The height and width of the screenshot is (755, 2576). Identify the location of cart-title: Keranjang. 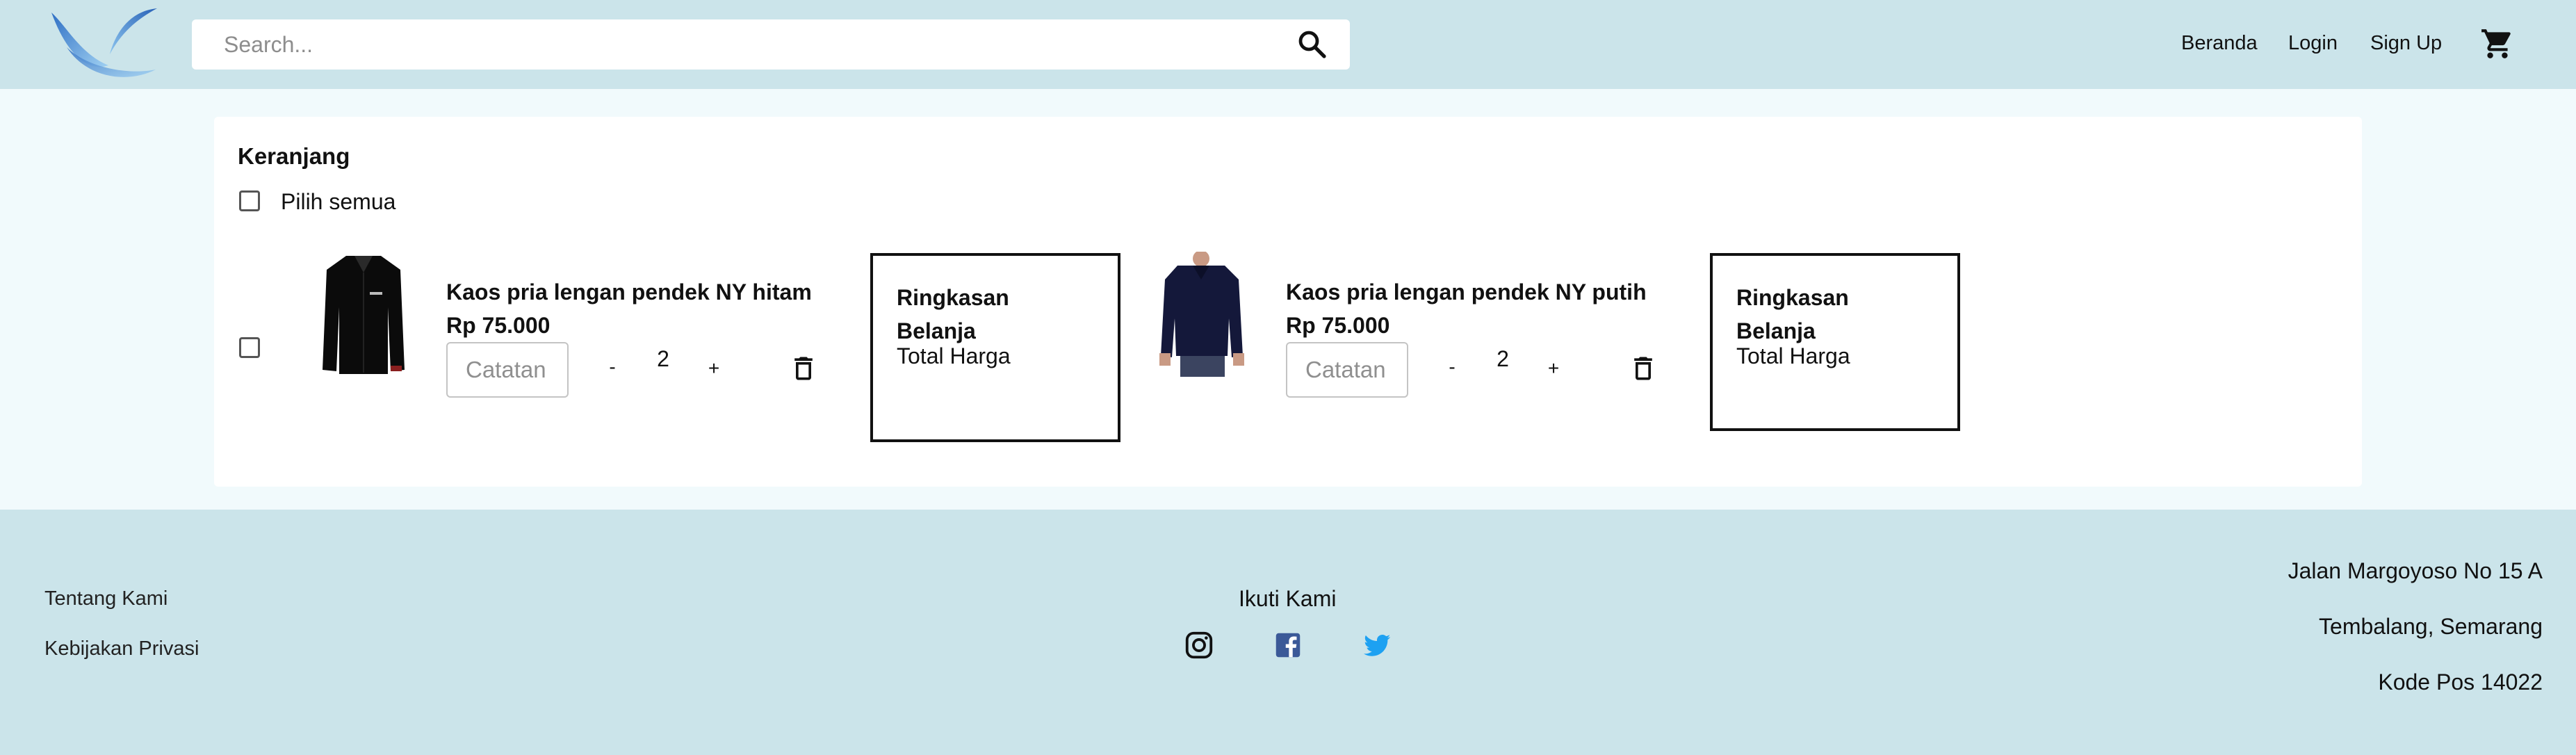
(294, 156).